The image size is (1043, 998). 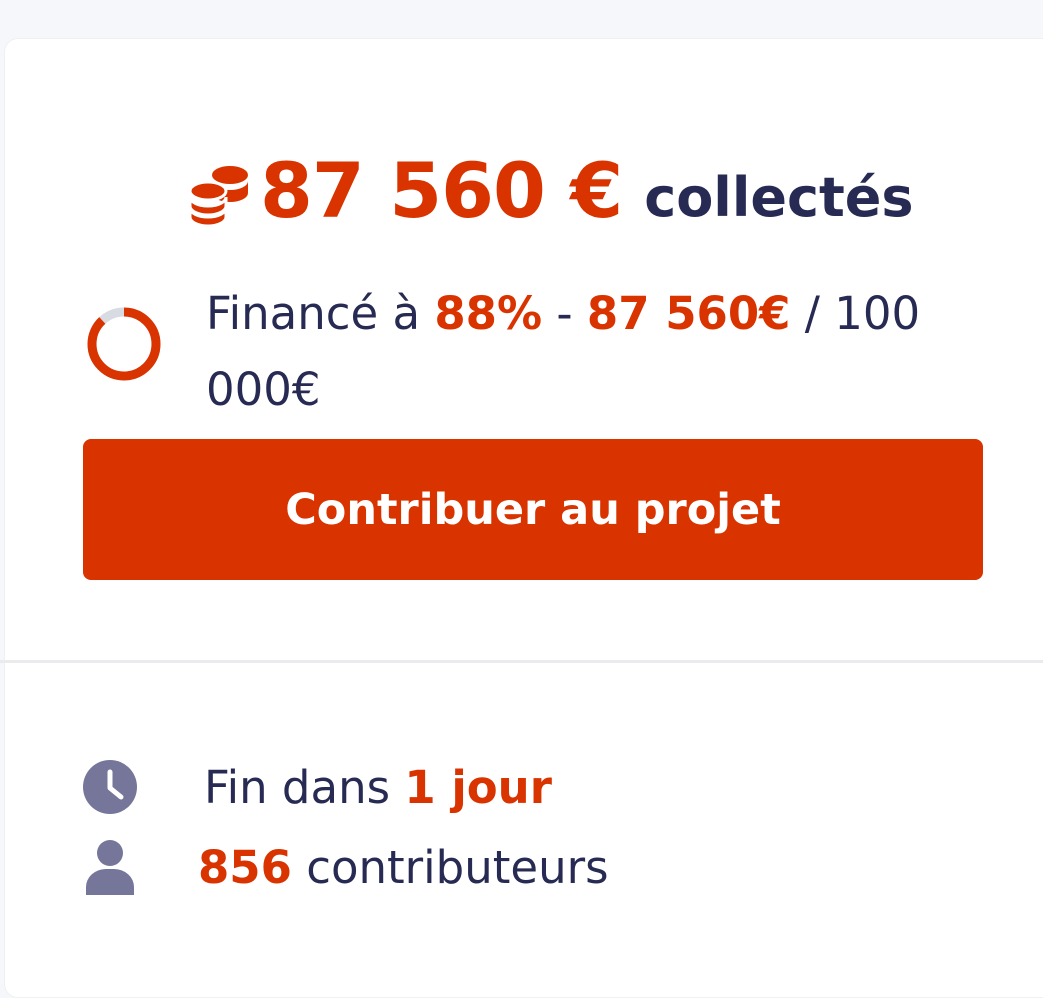 What do you see at coordinates (521, 661) in the screenshot?
I see `divider` at bounding box center [521, 661].